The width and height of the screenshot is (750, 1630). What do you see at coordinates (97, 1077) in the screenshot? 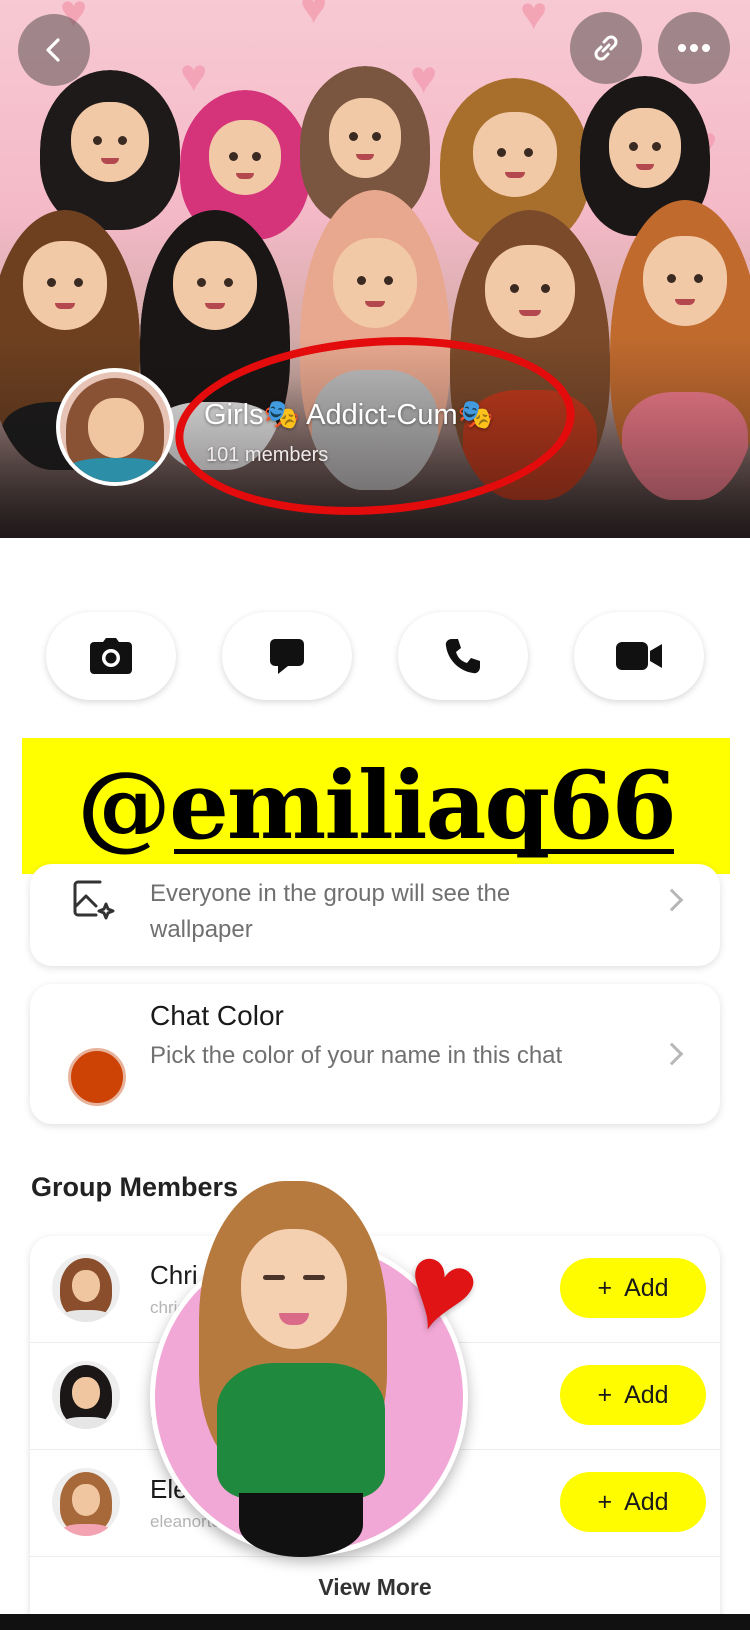
I see `chat-color-swatch` at bounding box center [97, 1077].